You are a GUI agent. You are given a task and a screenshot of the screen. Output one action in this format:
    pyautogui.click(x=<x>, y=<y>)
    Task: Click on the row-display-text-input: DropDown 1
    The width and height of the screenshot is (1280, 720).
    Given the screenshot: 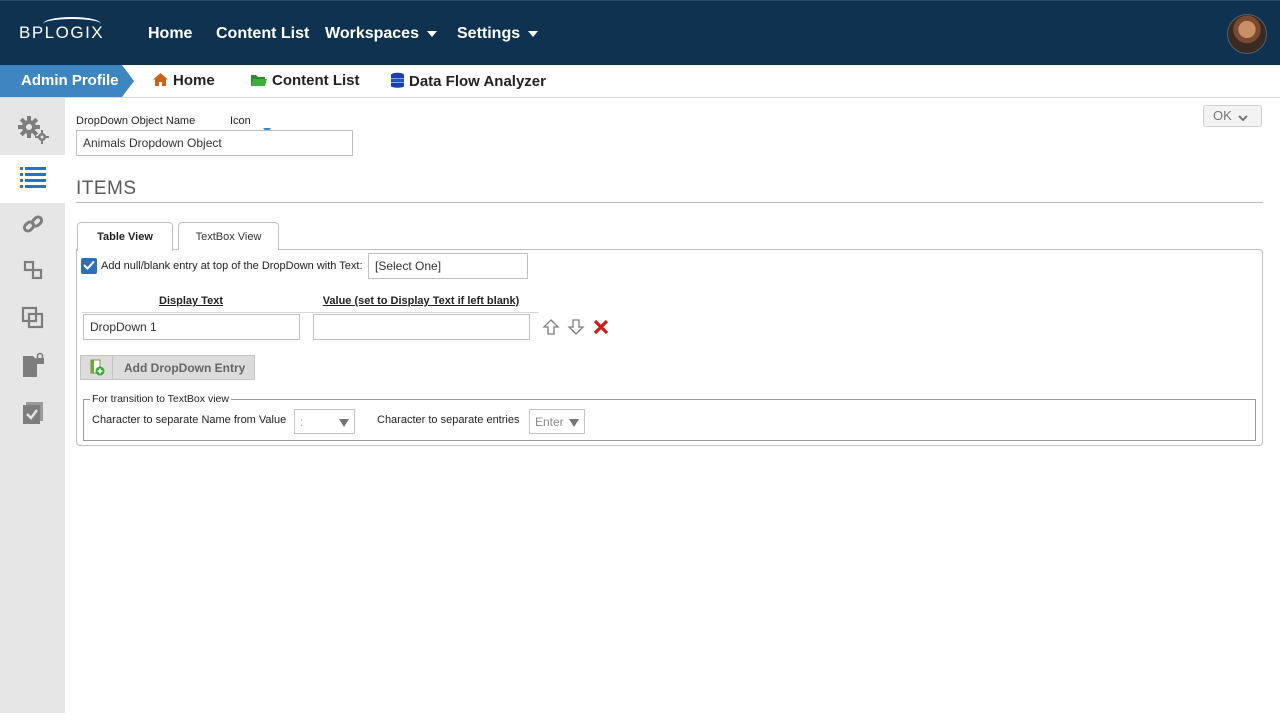 What is the action you would take?
    pyautogui.click(x=191, y=327)
    